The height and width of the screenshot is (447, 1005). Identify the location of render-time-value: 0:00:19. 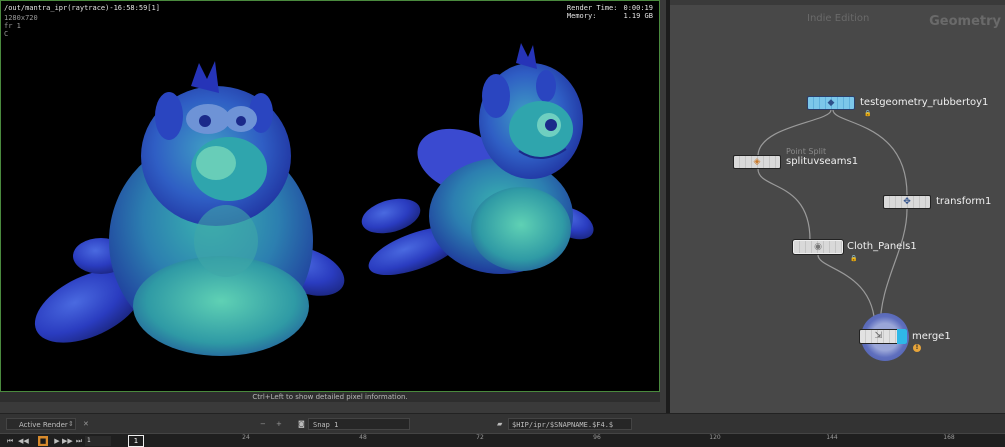
(638, 8).